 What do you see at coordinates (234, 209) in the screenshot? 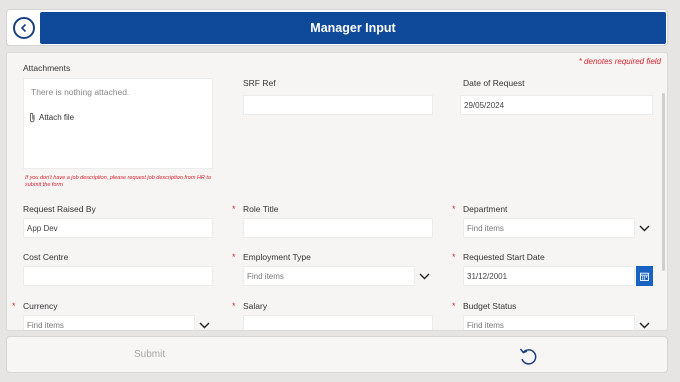
I see `role-title-required-mark: *` at bounding box center [234, 209].